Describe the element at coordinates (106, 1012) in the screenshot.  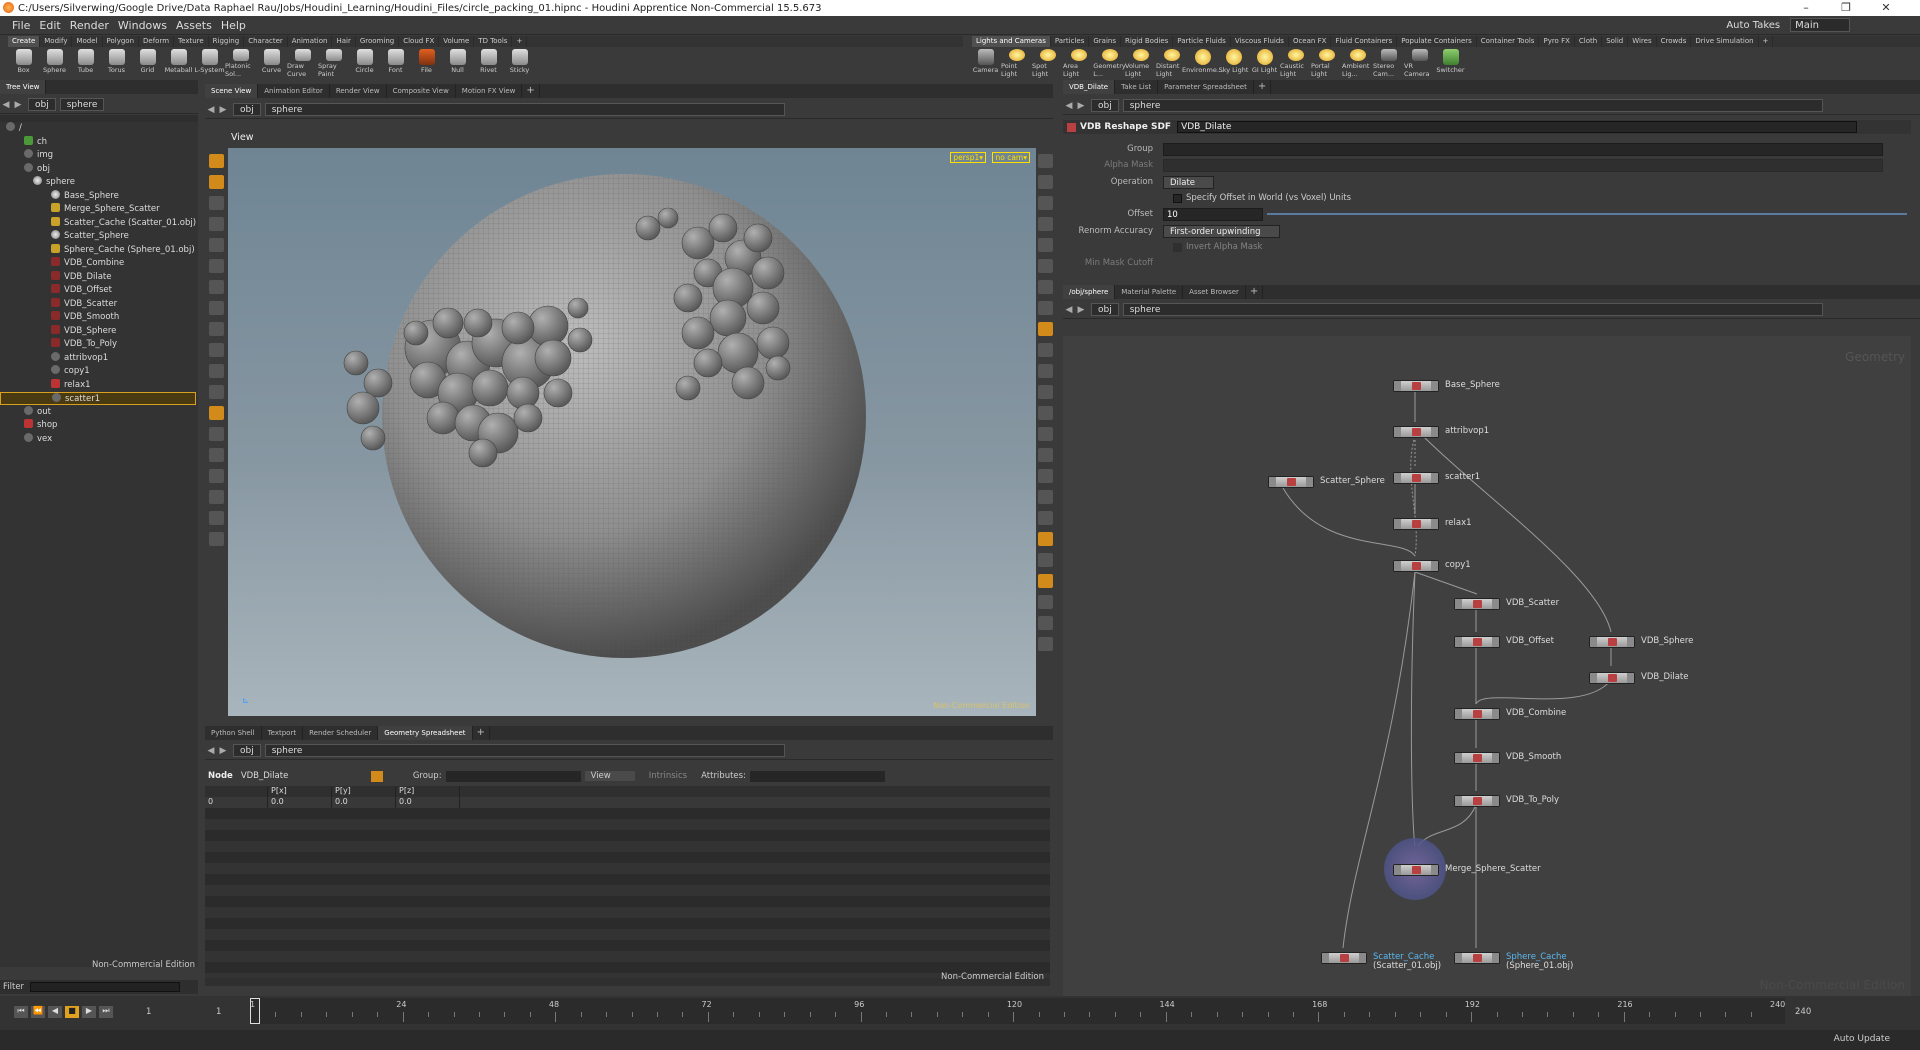
I see `jump-end-icon: ⏭` at that location.